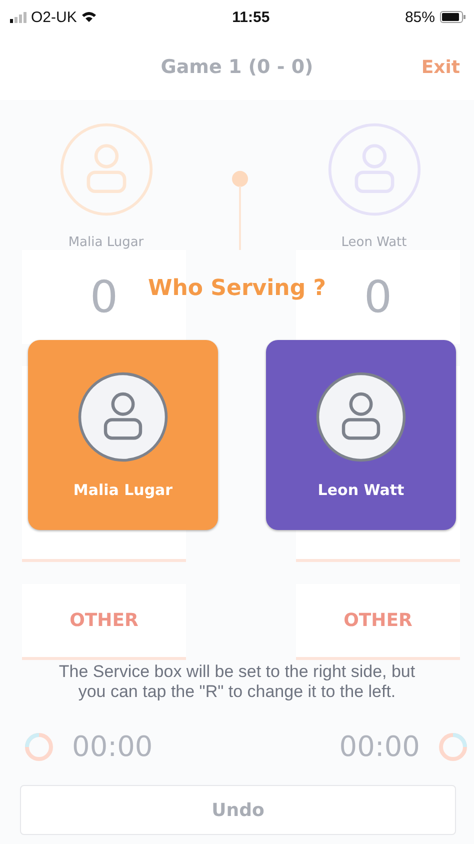 The width and height of the screenshot is (474, 844). What do you see at coordinates (453, 17) in the screenshot?
I see `battery-icon` at bounding box center [453, 17].